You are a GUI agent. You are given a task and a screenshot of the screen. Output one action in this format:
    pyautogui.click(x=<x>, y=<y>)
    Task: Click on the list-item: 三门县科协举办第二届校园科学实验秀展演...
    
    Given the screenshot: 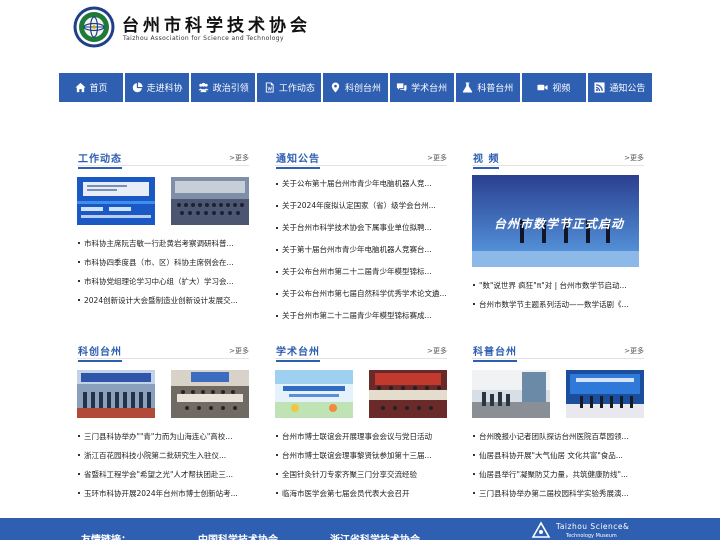 What is the action you would take?
    pyautogui.click(x=558, y=493)
    